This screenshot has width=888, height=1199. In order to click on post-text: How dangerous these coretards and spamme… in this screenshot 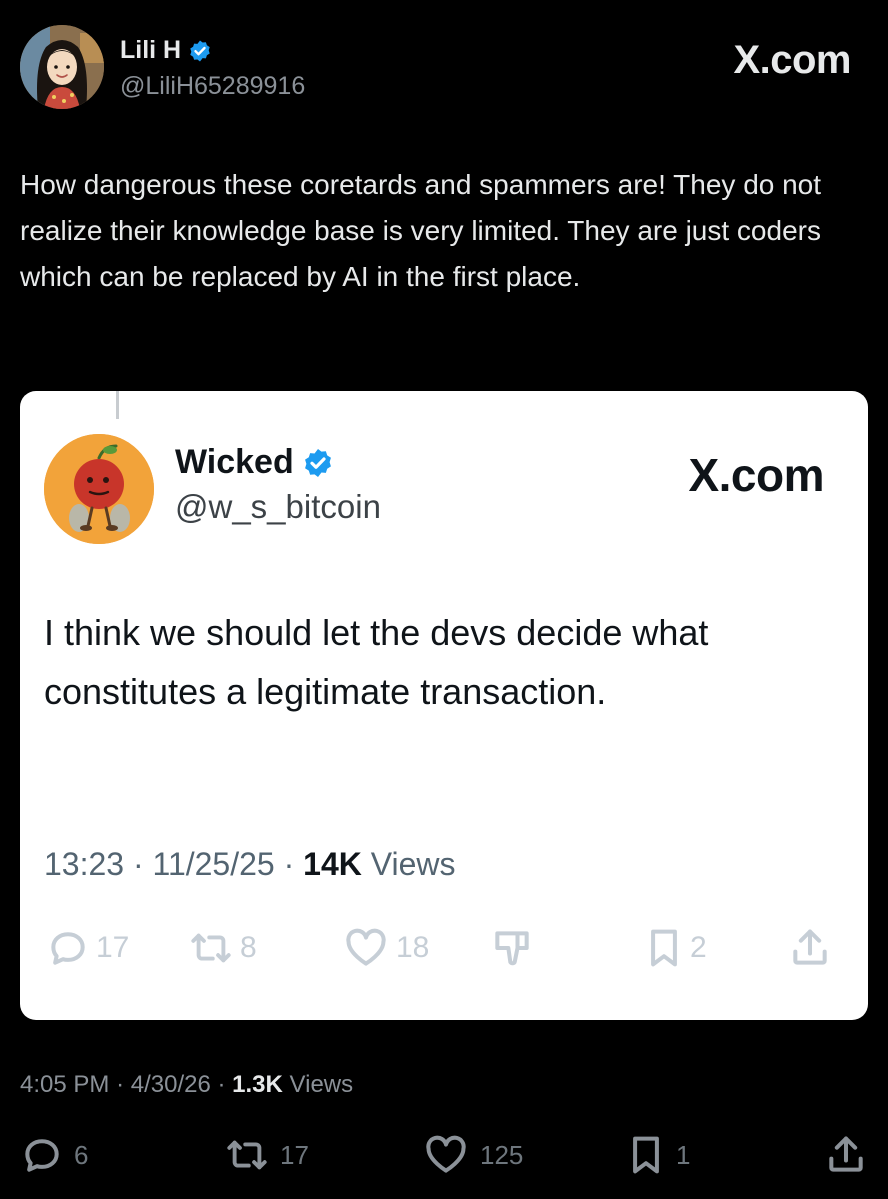, I will do `click(421, 230)`.